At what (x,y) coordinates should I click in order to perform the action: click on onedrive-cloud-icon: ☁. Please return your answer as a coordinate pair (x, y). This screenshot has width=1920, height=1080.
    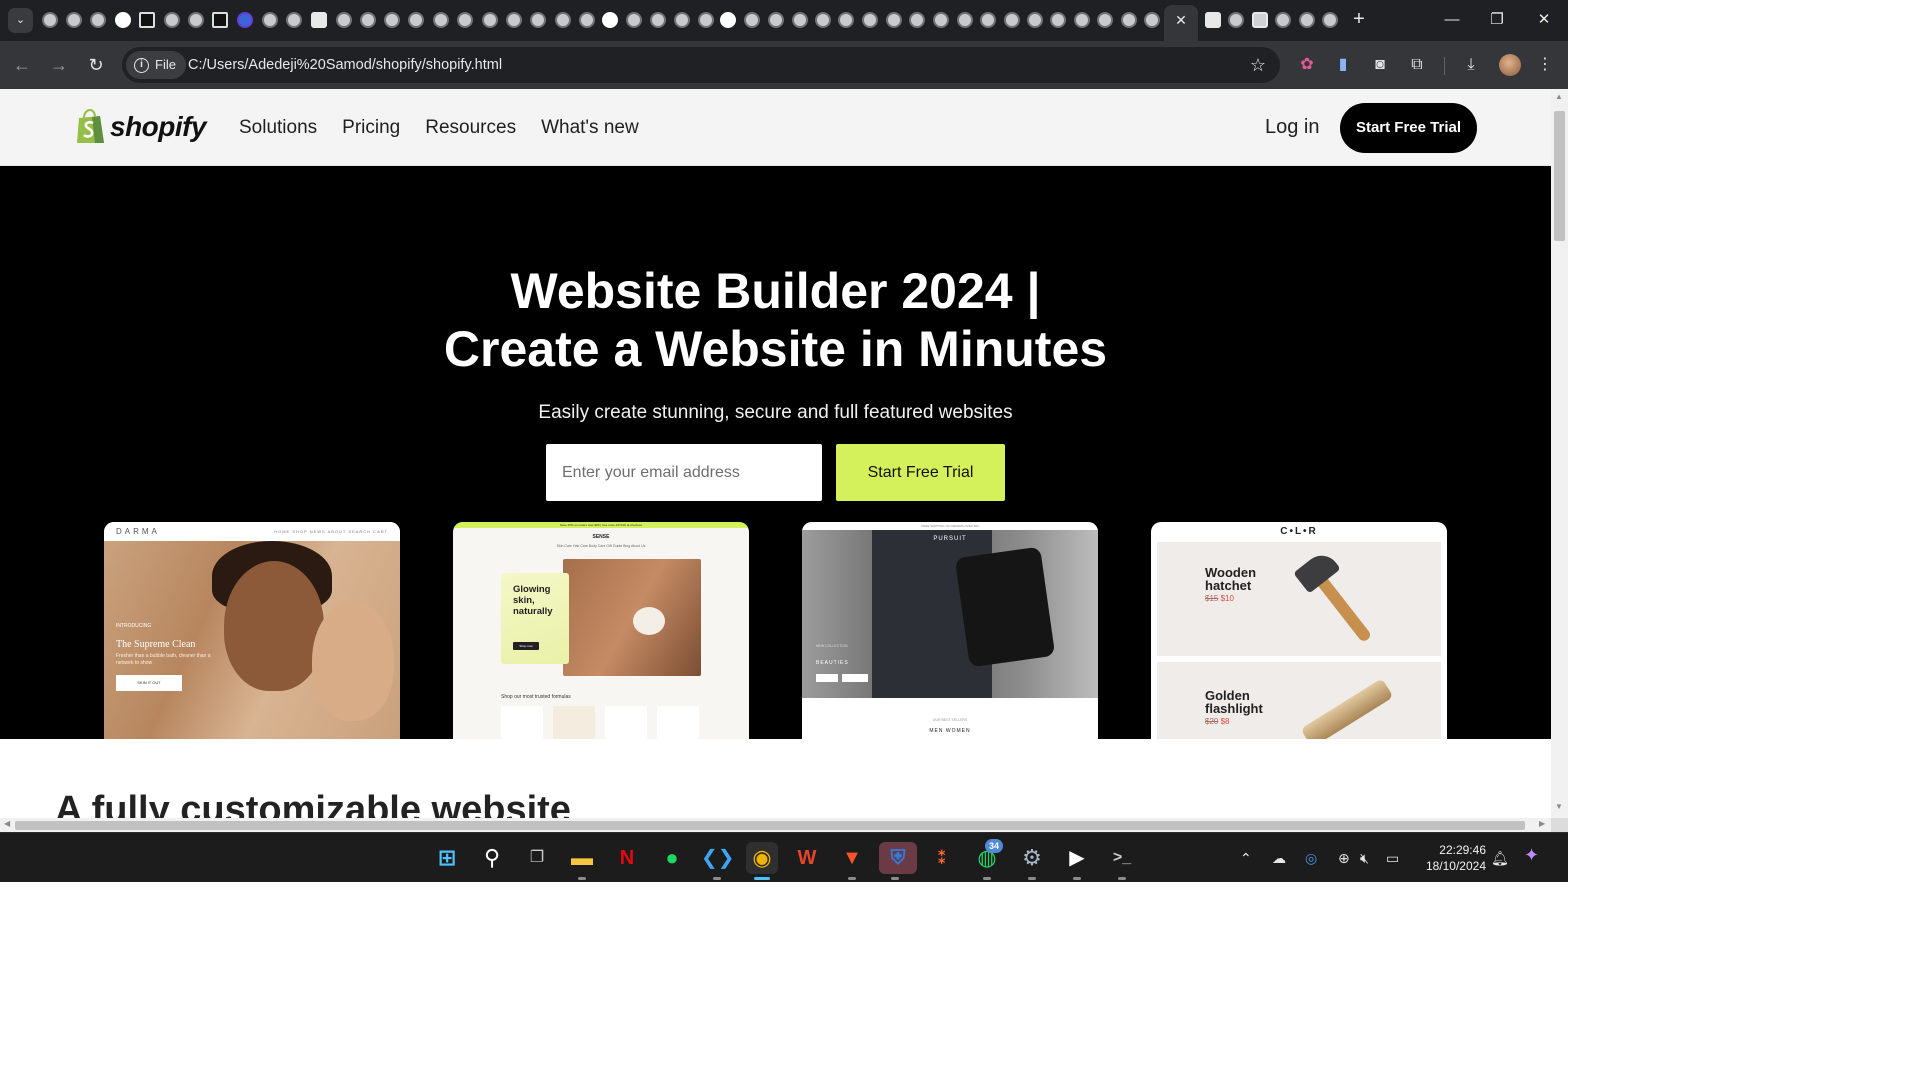
    Looking at the image, I should click on (1279, 858).